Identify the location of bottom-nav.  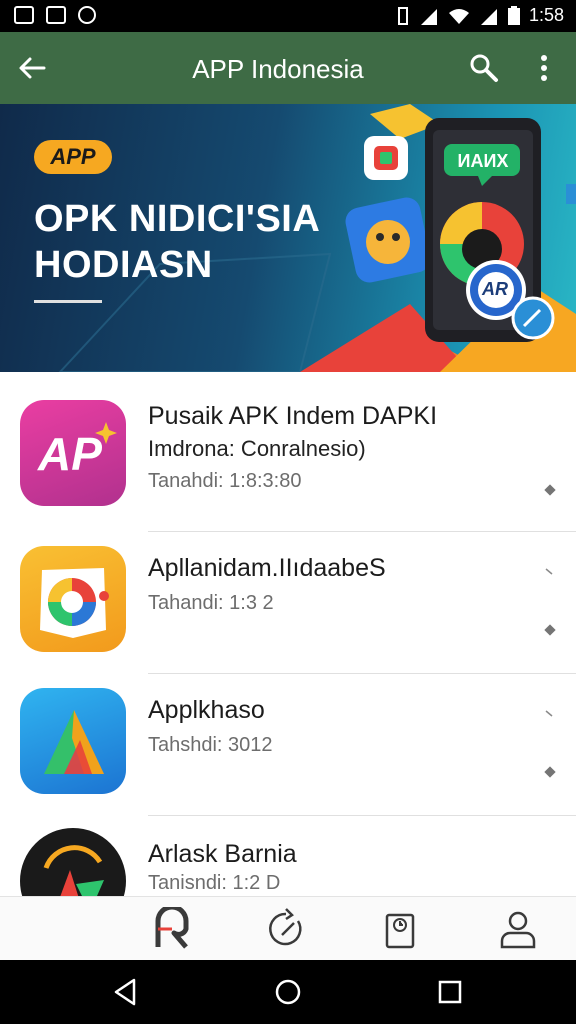
(288, 928).